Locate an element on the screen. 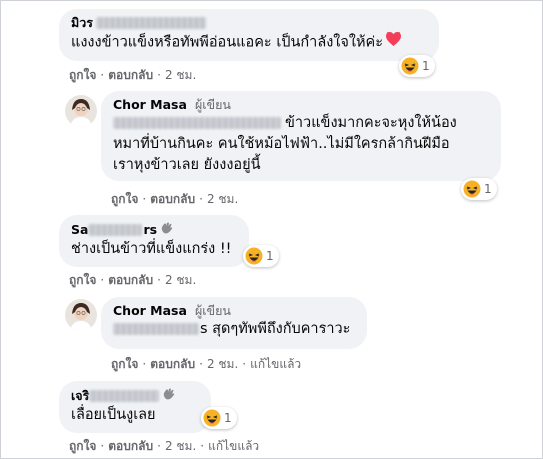  comment-text: เราหุงข้าวเลย ยังงงอยู่นี้ is located at coordinates (187, 165).